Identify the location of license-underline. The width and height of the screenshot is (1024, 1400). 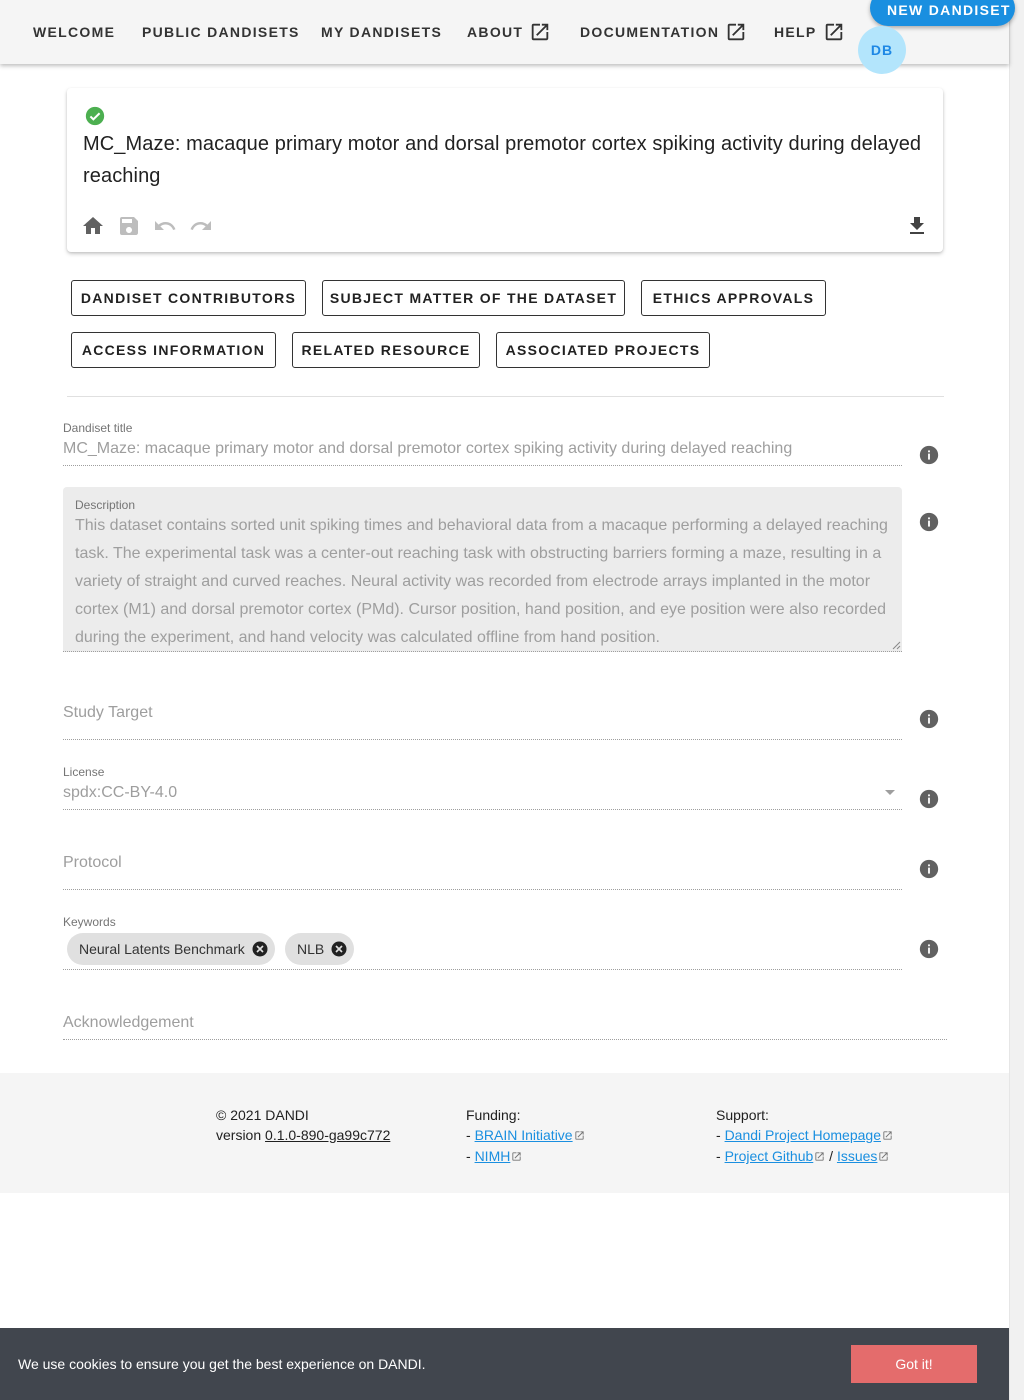
(482, 809).